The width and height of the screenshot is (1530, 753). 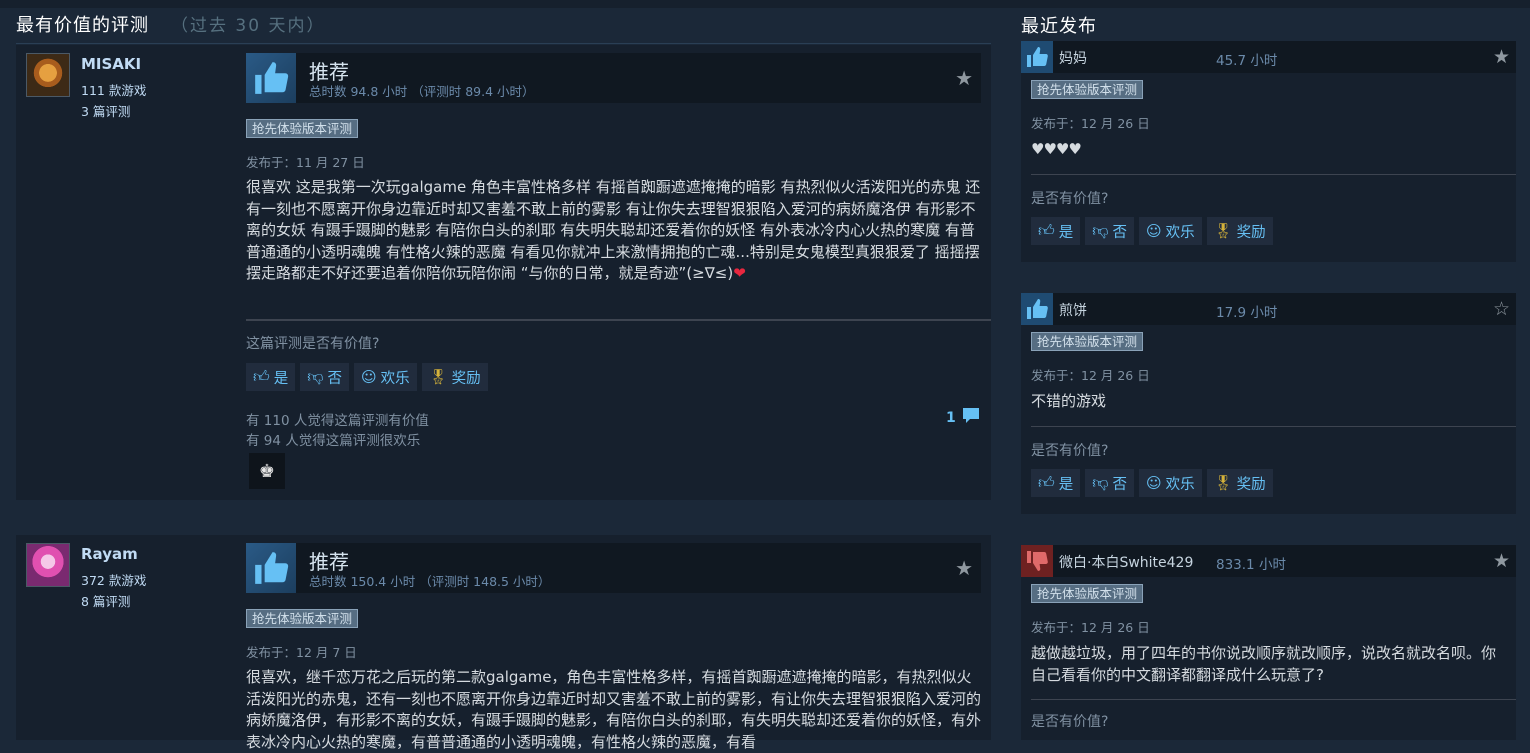 What do you see at coordinates (739, 273) in the screenshot?
I see `heart-emoji: ❤` at bounding box center [739, 273].